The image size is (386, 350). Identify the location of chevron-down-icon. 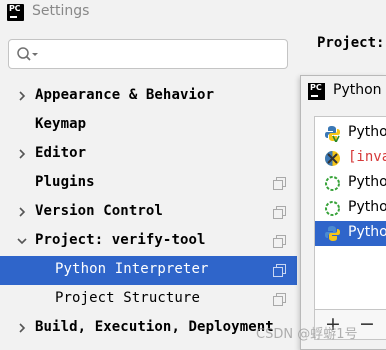
(22, 241).